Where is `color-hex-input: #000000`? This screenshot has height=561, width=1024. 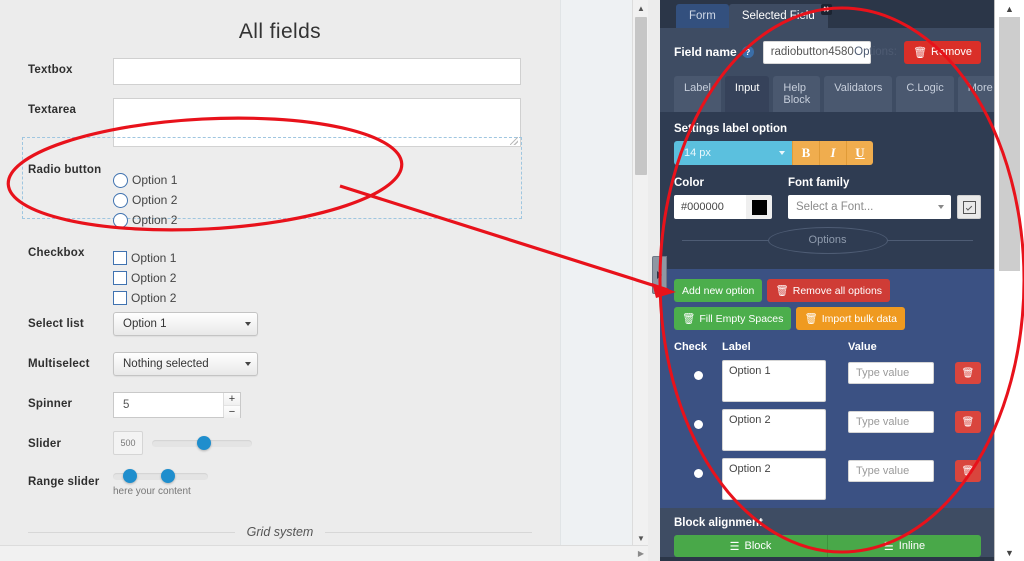 color-hex-input: #000000 is located at coordinates (710, 207).